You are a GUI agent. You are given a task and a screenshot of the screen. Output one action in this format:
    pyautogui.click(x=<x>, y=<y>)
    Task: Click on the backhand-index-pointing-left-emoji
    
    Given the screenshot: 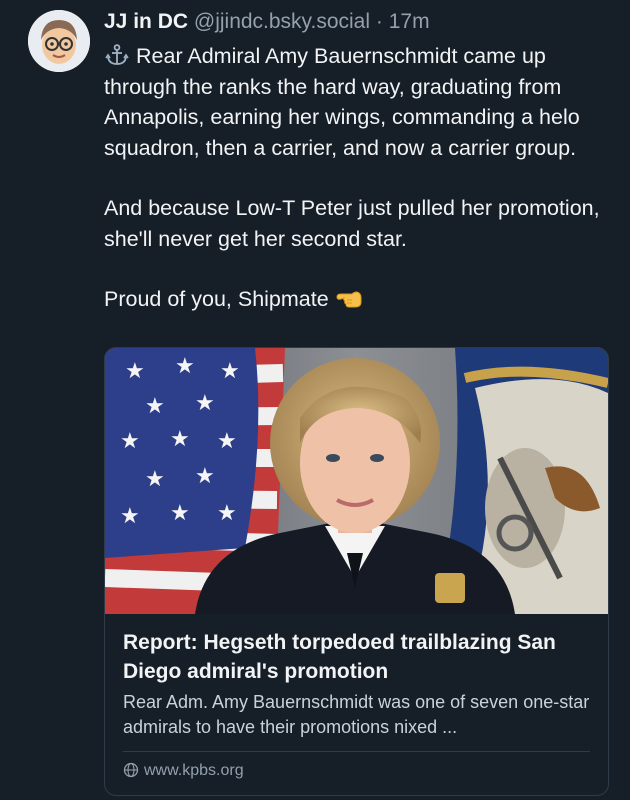 What is the action you would take?
    pyautogui.click(x=349, y=299)
    